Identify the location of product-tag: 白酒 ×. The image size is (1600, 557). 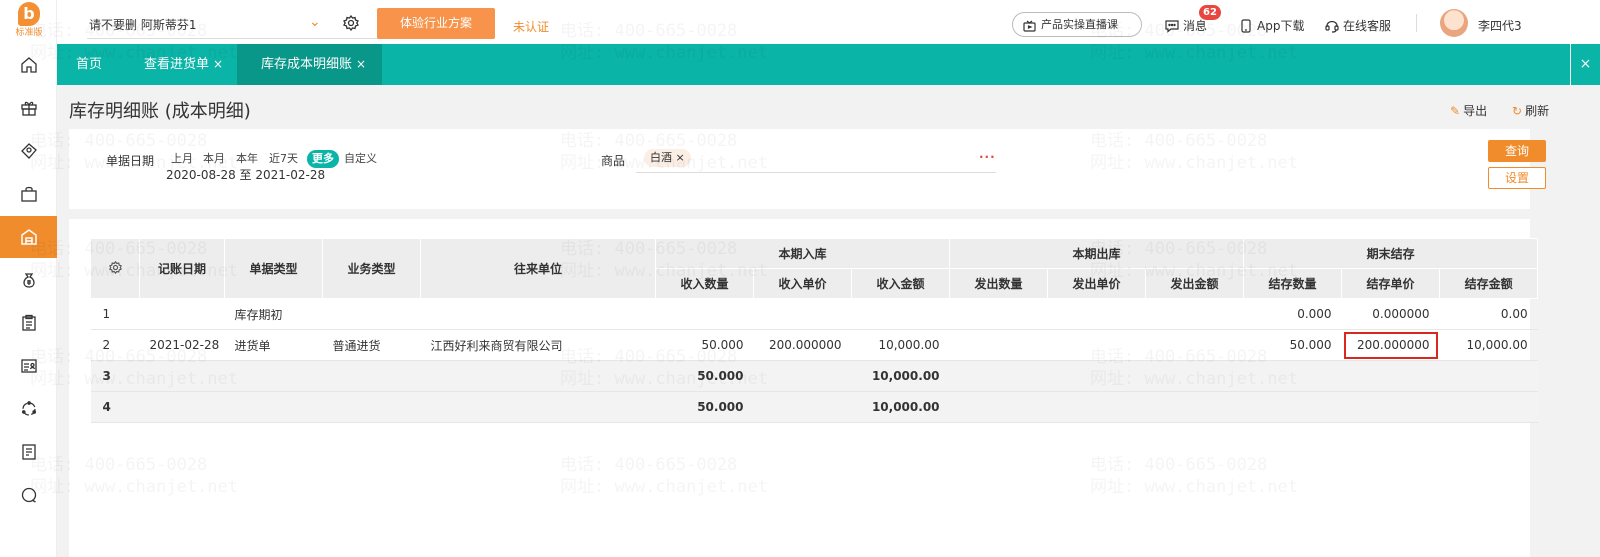
(667, 158).